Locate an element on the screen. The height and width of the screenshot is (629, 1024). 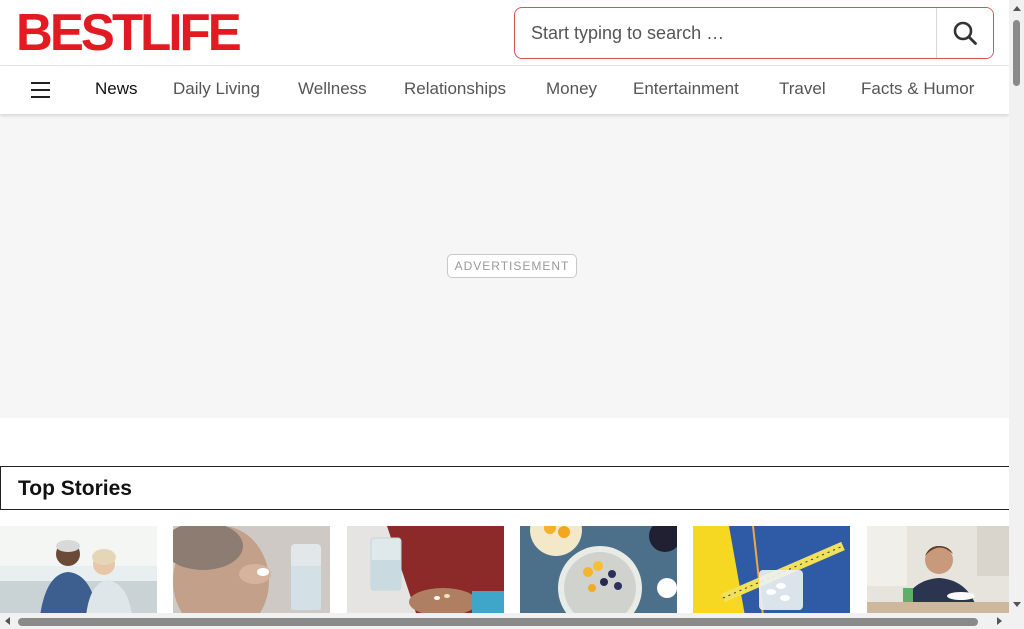
top-stories-title: Top Stories is located at coordinates (75, 488).